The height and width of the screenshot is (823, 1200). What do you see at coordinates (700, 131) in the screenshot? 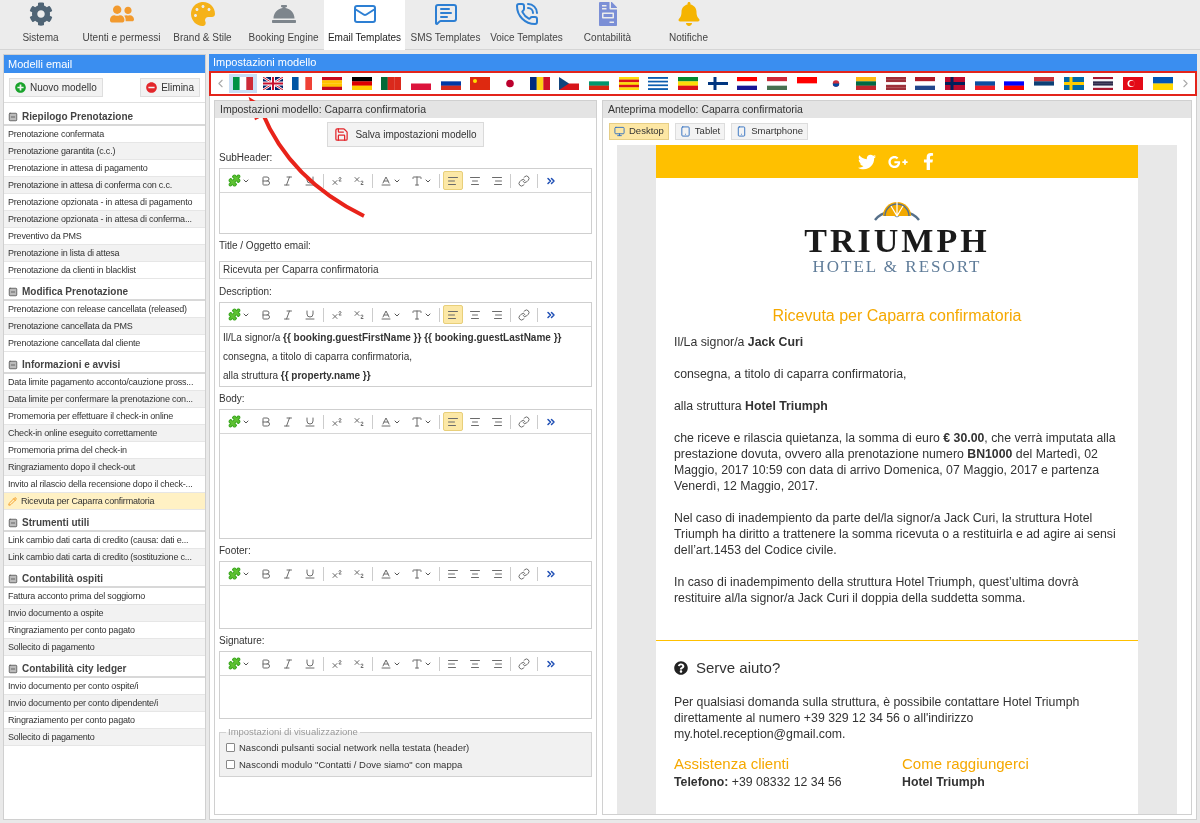
I see `device-tab: Tablet` at bounding box center [700, 131].